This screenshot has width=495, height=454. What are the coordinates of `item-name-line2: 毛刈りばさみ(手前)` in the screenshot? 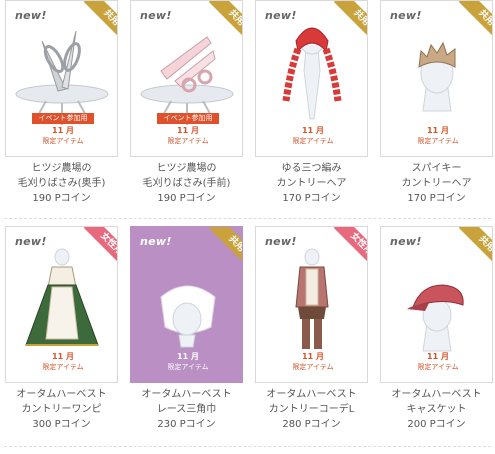 It's located at (186, 183).